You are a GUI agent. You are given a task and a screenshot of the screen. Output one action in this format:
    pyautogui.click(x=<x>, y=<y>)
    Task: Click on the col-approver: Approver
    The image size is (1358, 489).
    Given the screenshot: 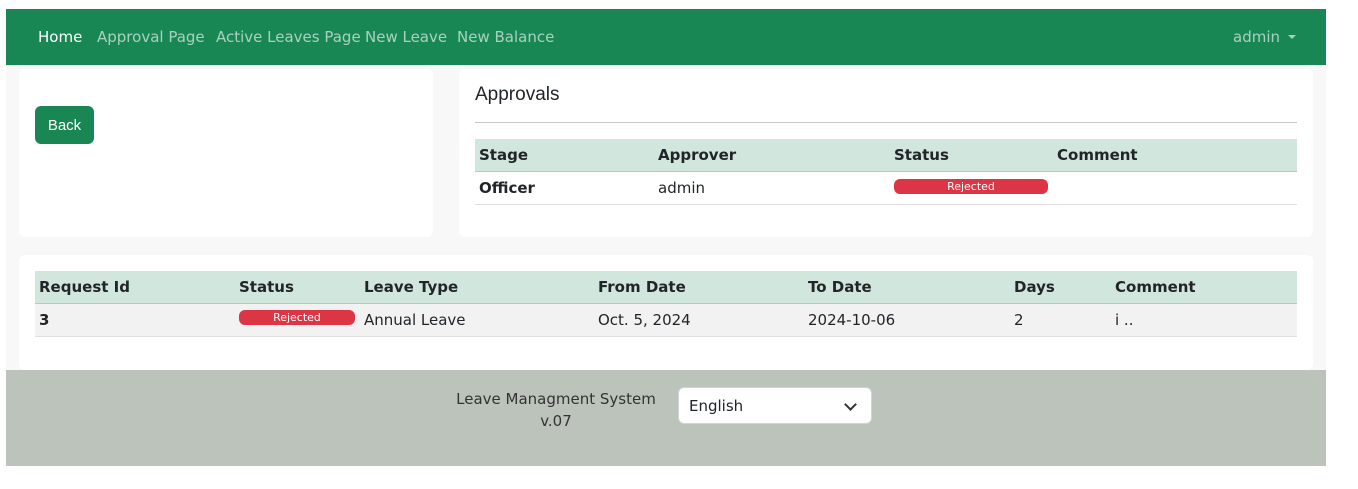 What is the action you would take?
    pyautogui.click(x=772, y=155)
    